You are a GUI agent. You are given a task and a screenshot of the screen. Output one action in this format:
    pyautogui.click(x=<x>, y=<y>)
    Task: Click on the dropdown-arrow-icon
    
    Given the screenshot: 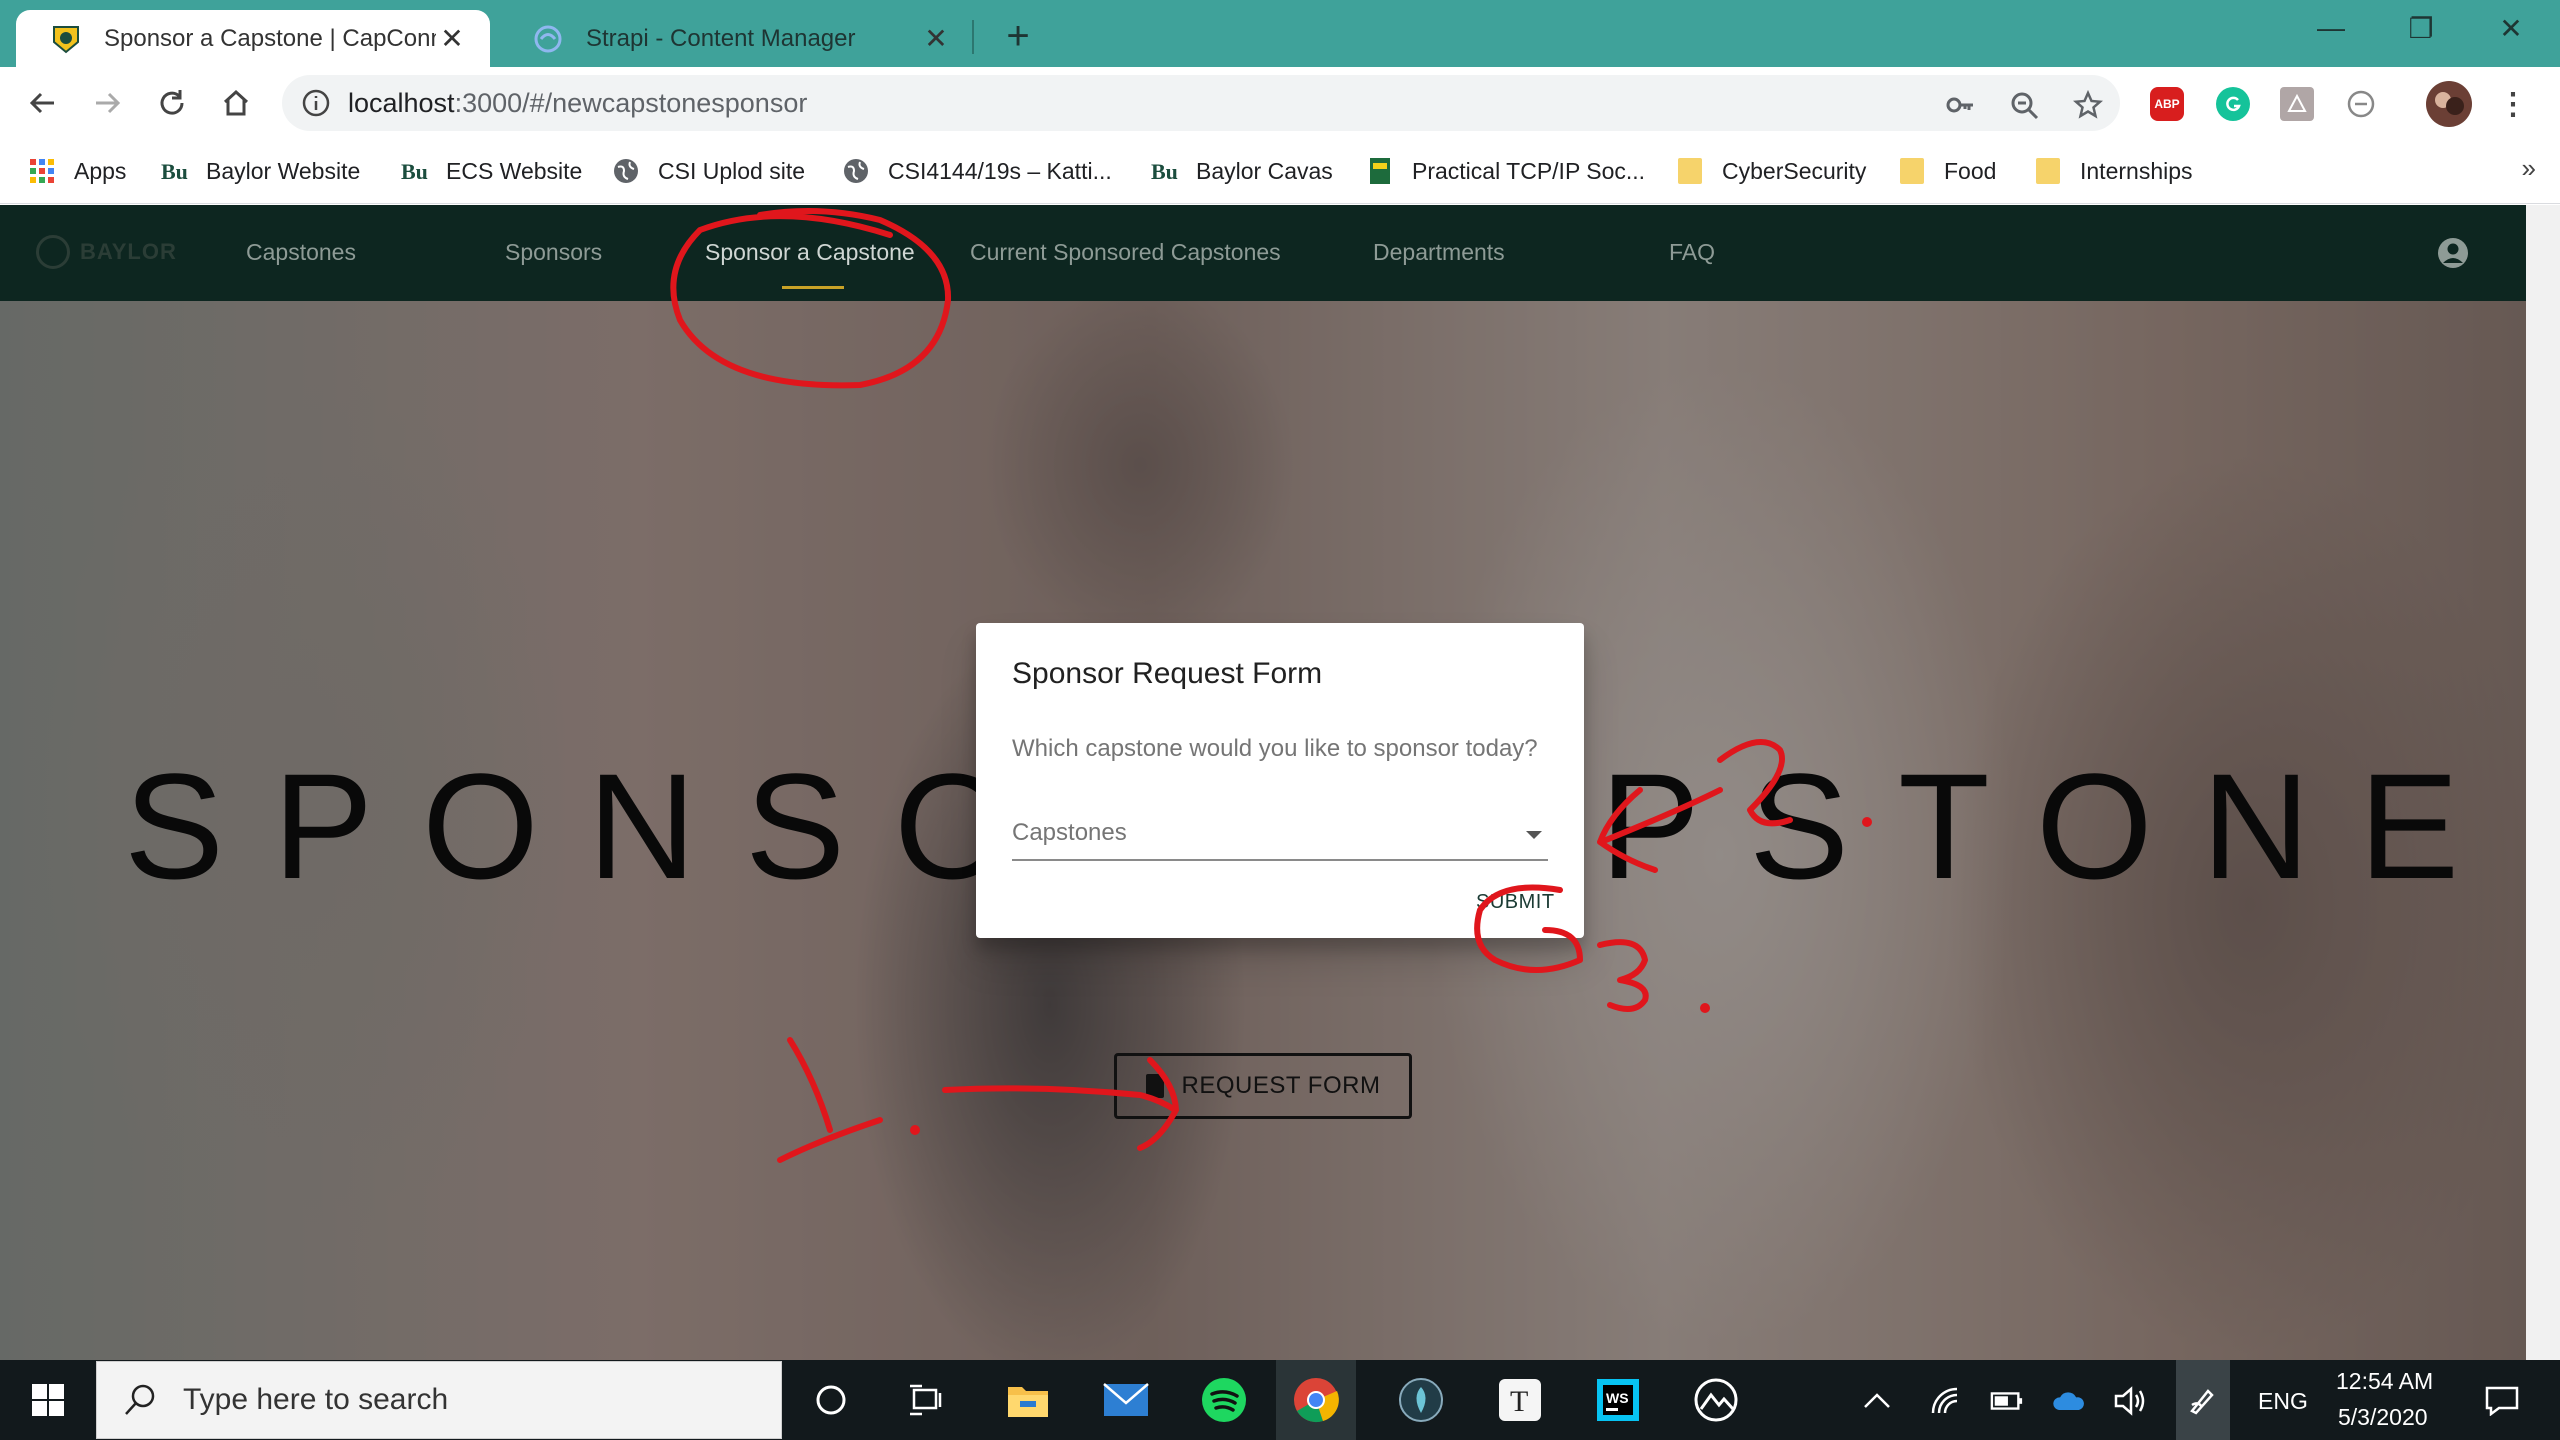 What is the action you would take?
    pyautogui.click(x=1534, y=835)
    